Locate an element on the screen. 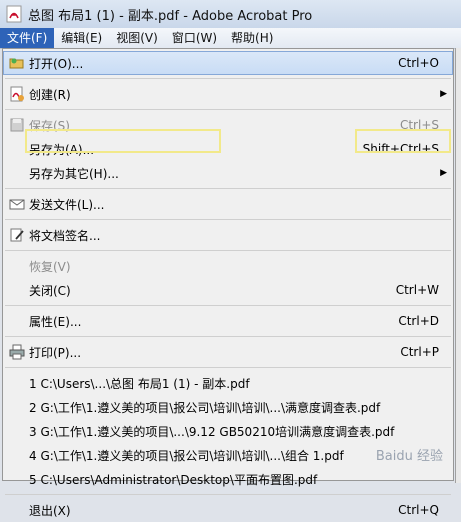 The image size is (461, 522). document-background is located at coordinates (458, 265).